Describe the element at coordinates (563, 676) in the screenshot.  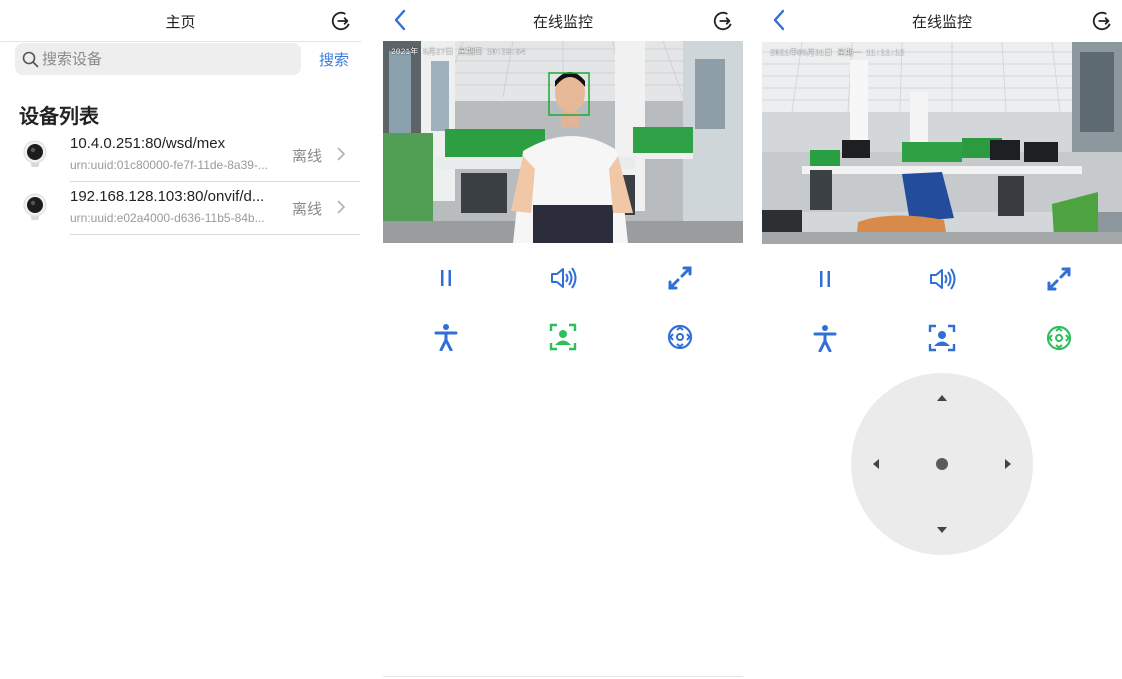
I see `divider` at that location.